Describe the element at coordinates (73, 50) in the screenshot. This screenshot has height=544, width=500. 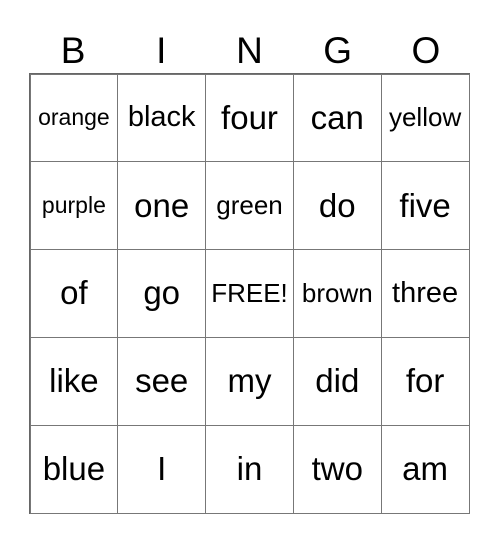
I see `header-letter-b: B` at that location.